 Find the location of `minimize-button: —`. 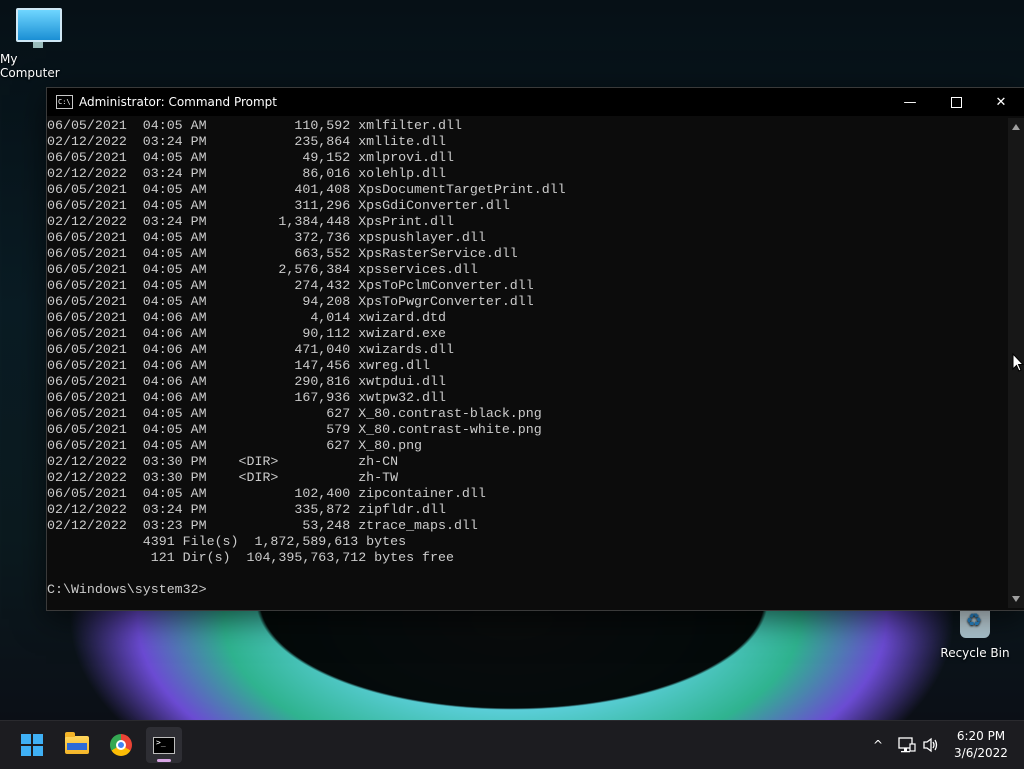

minimize-button: — is located at coordinates (910, 102).